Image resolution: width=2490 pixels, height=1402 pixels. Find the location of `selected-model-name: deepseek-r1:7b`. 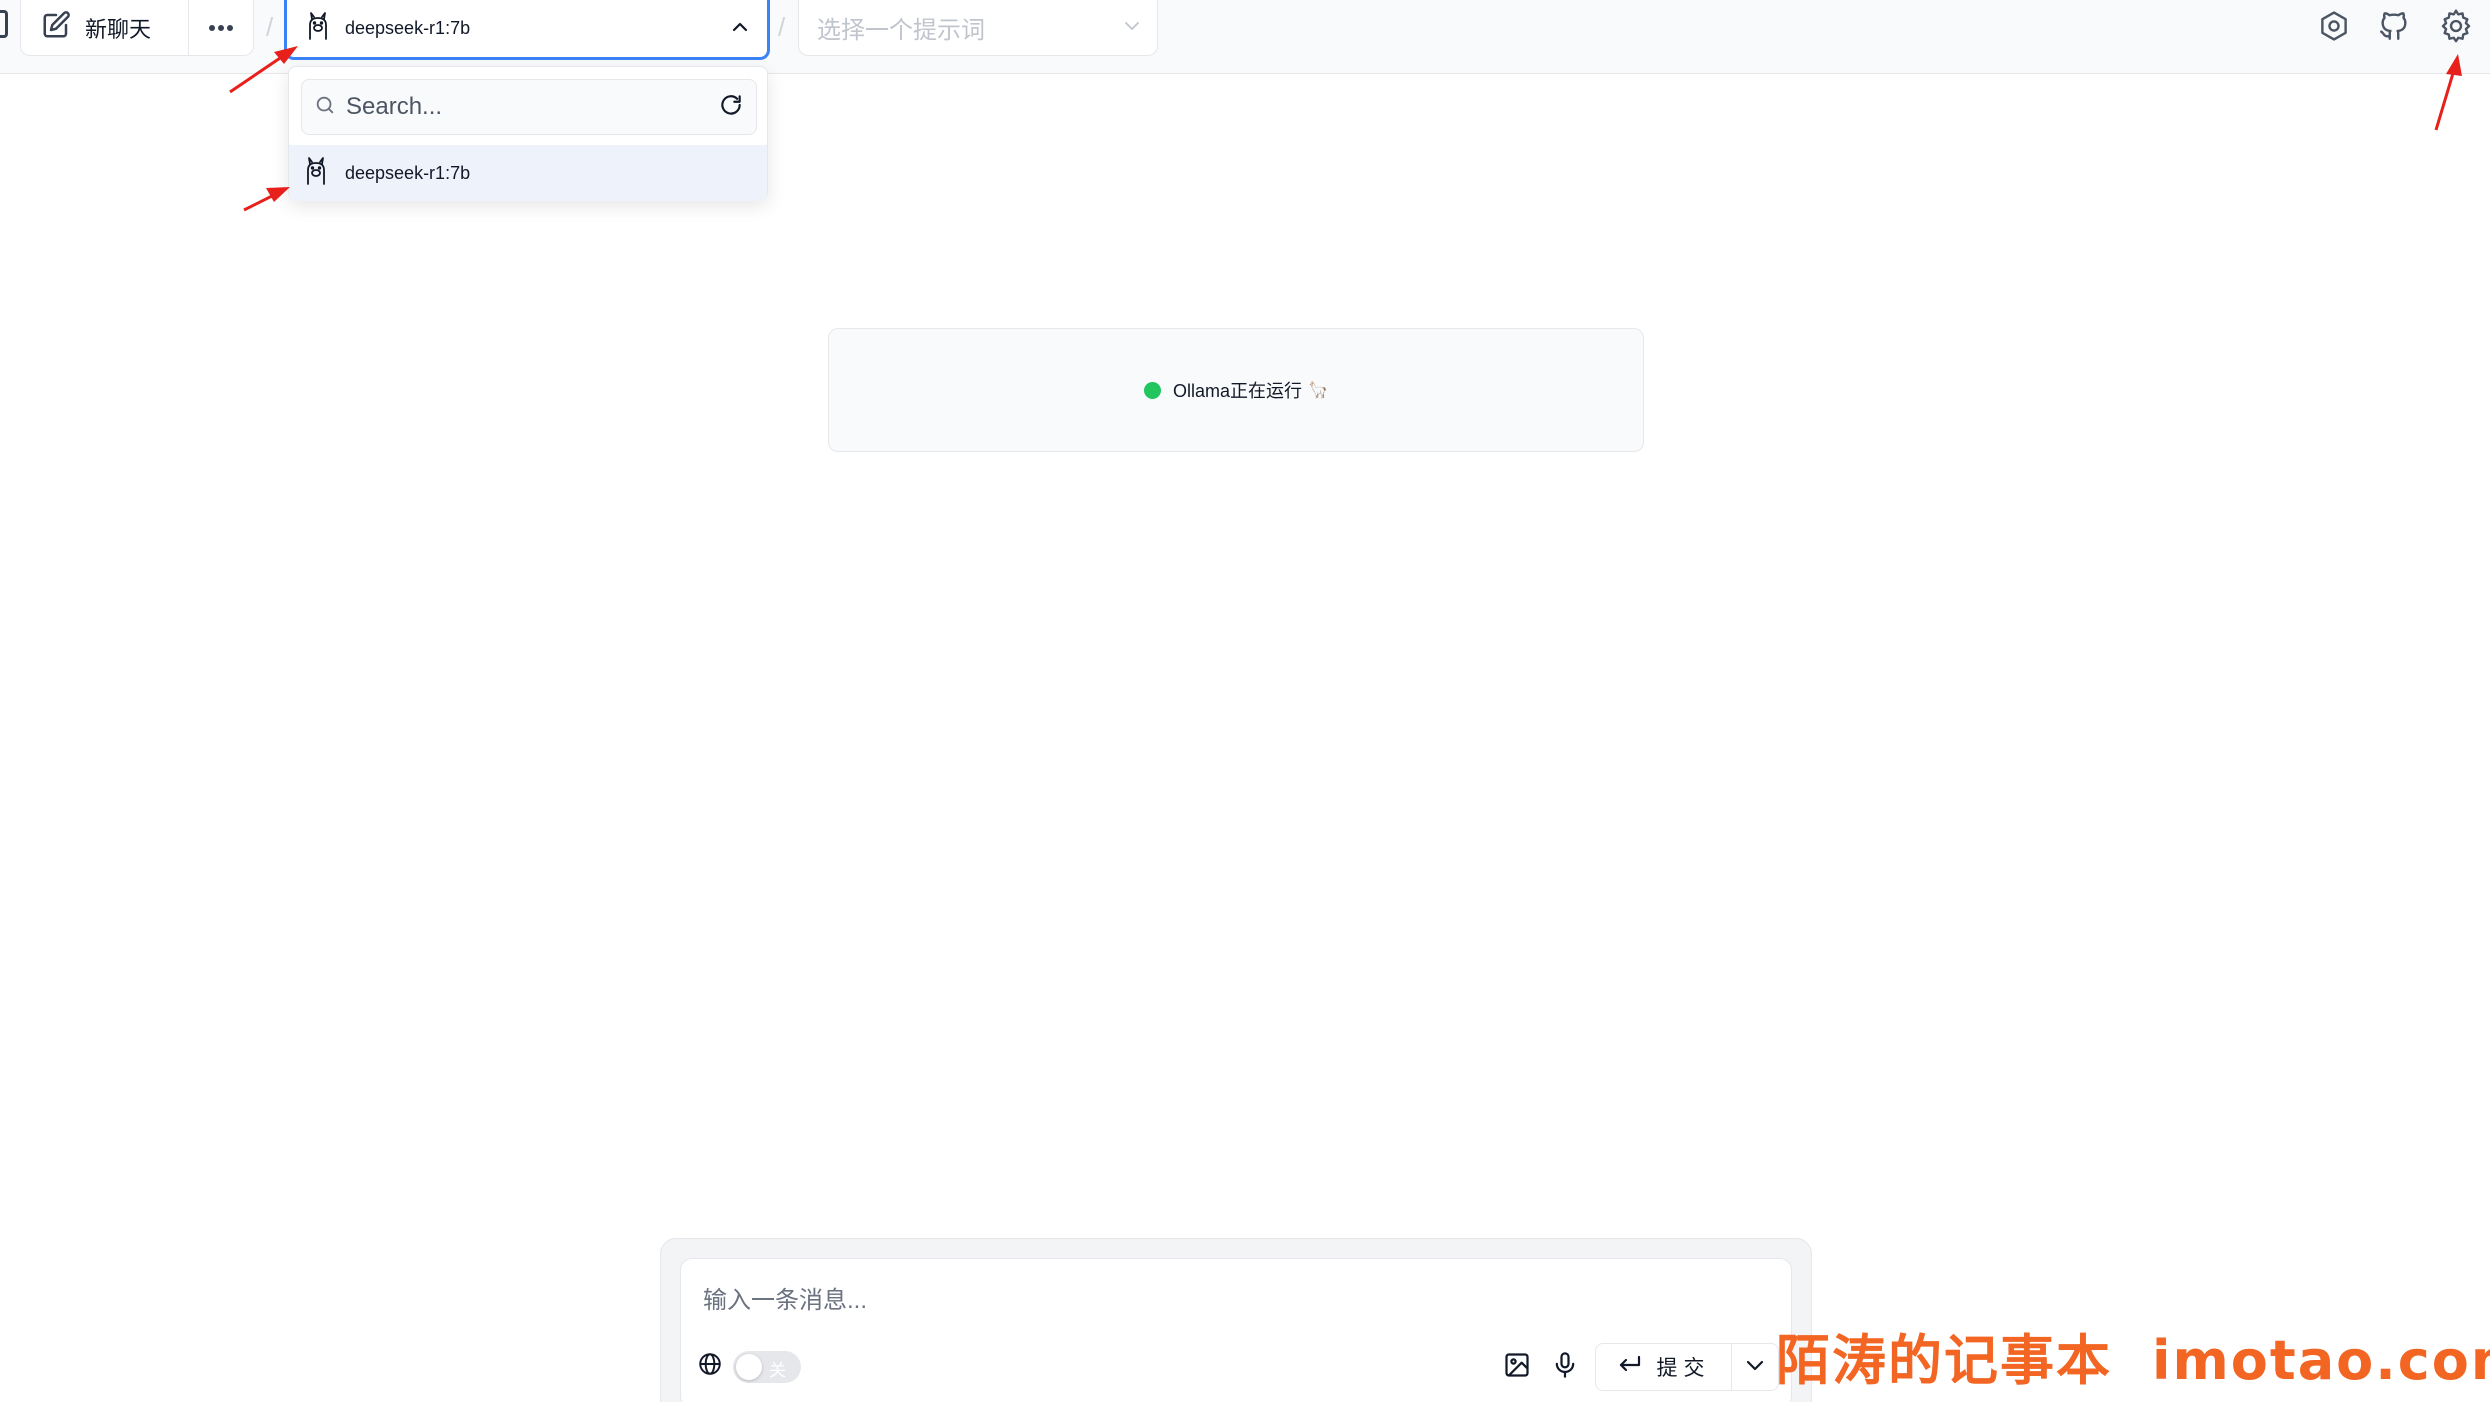

selected-model-name: deepseek-r1:7b is located at coordinates (408, 28).